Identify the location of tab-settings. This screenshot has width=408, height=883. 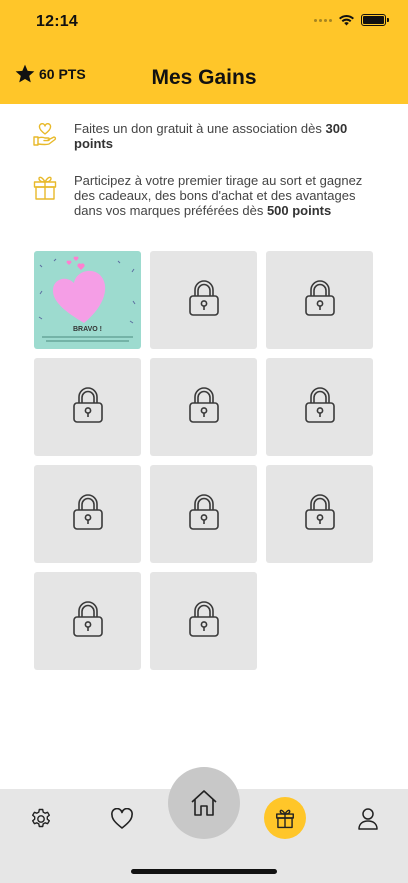
(41, 819).